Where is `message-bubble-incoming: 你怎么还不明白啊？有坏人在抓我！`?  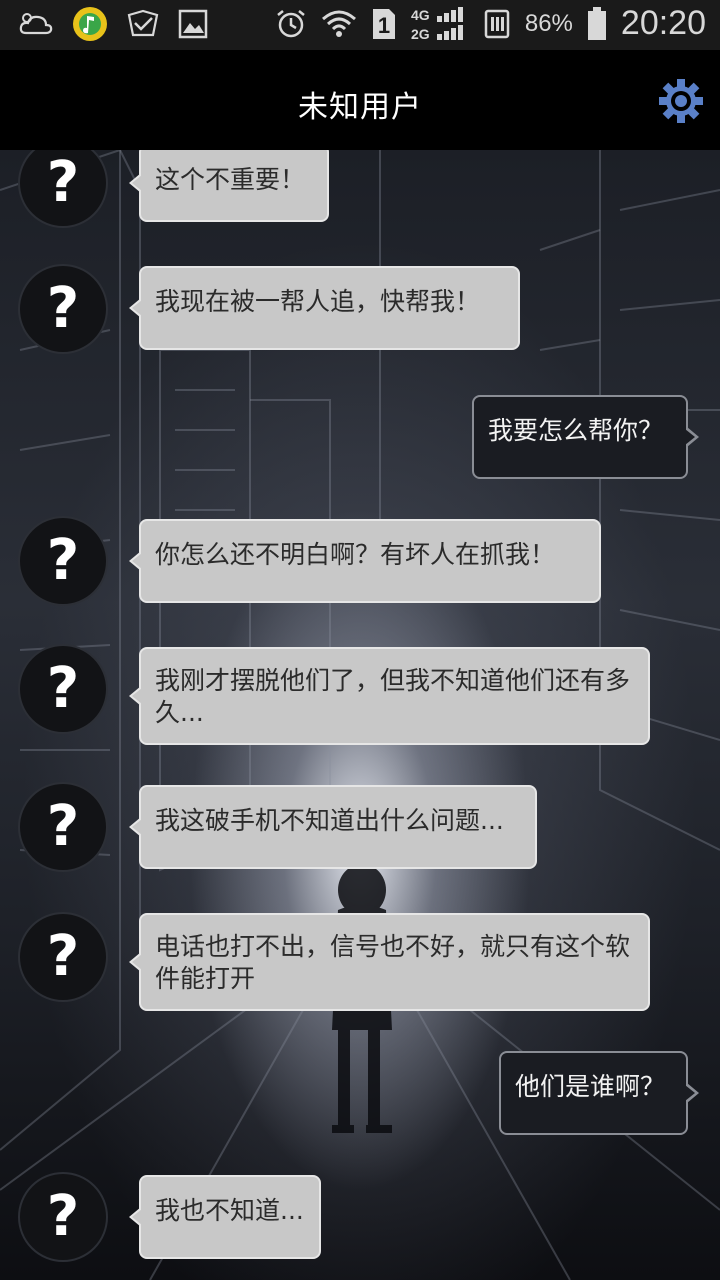 message-bubble-incoming: 你怎么还不明白啊？有坏人在抓我！ is located at coordinates (365, 561).